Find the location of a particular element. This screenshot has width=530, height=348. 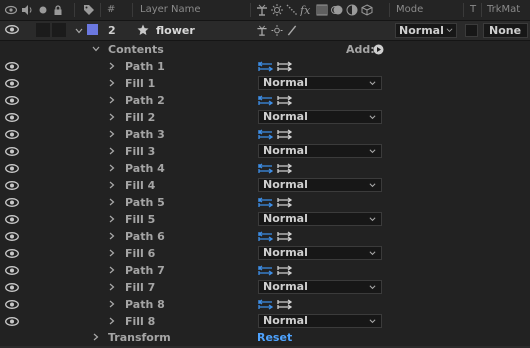

audio-icon is located at coordinates (27, 10).